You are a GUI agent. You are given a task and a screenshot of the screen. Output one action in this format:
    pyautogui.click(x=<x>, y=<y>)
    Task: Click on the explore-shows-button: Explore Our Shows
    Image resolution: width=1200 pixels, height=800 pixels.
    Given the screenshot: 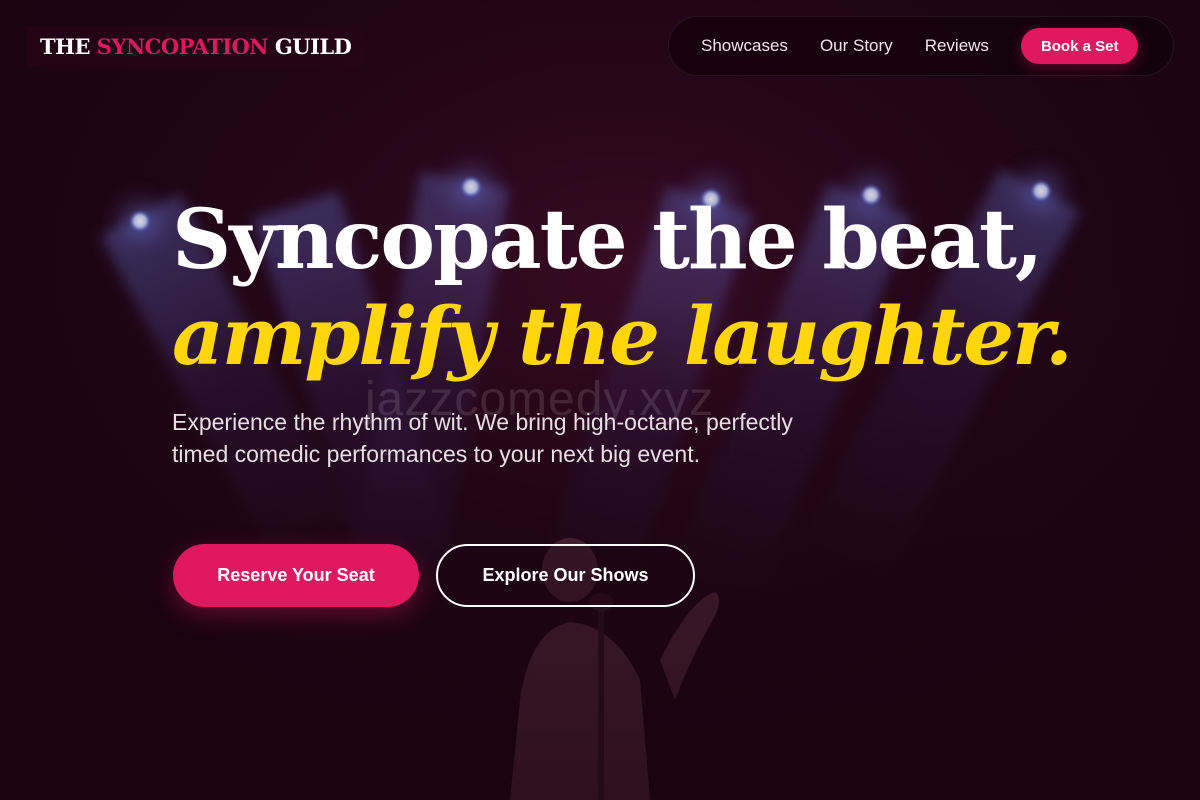 What is the action you would take?
    pyautogui.click(x=565, y=575)
    